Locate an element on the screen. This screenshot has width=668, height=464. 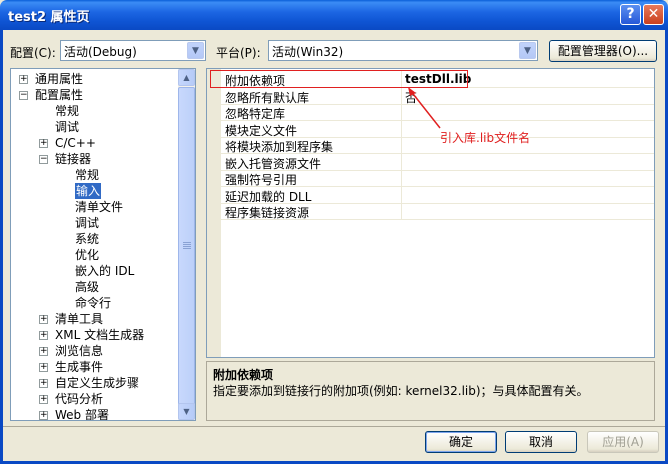
tree-item: 命令行 is located at coordinates (95, 303).